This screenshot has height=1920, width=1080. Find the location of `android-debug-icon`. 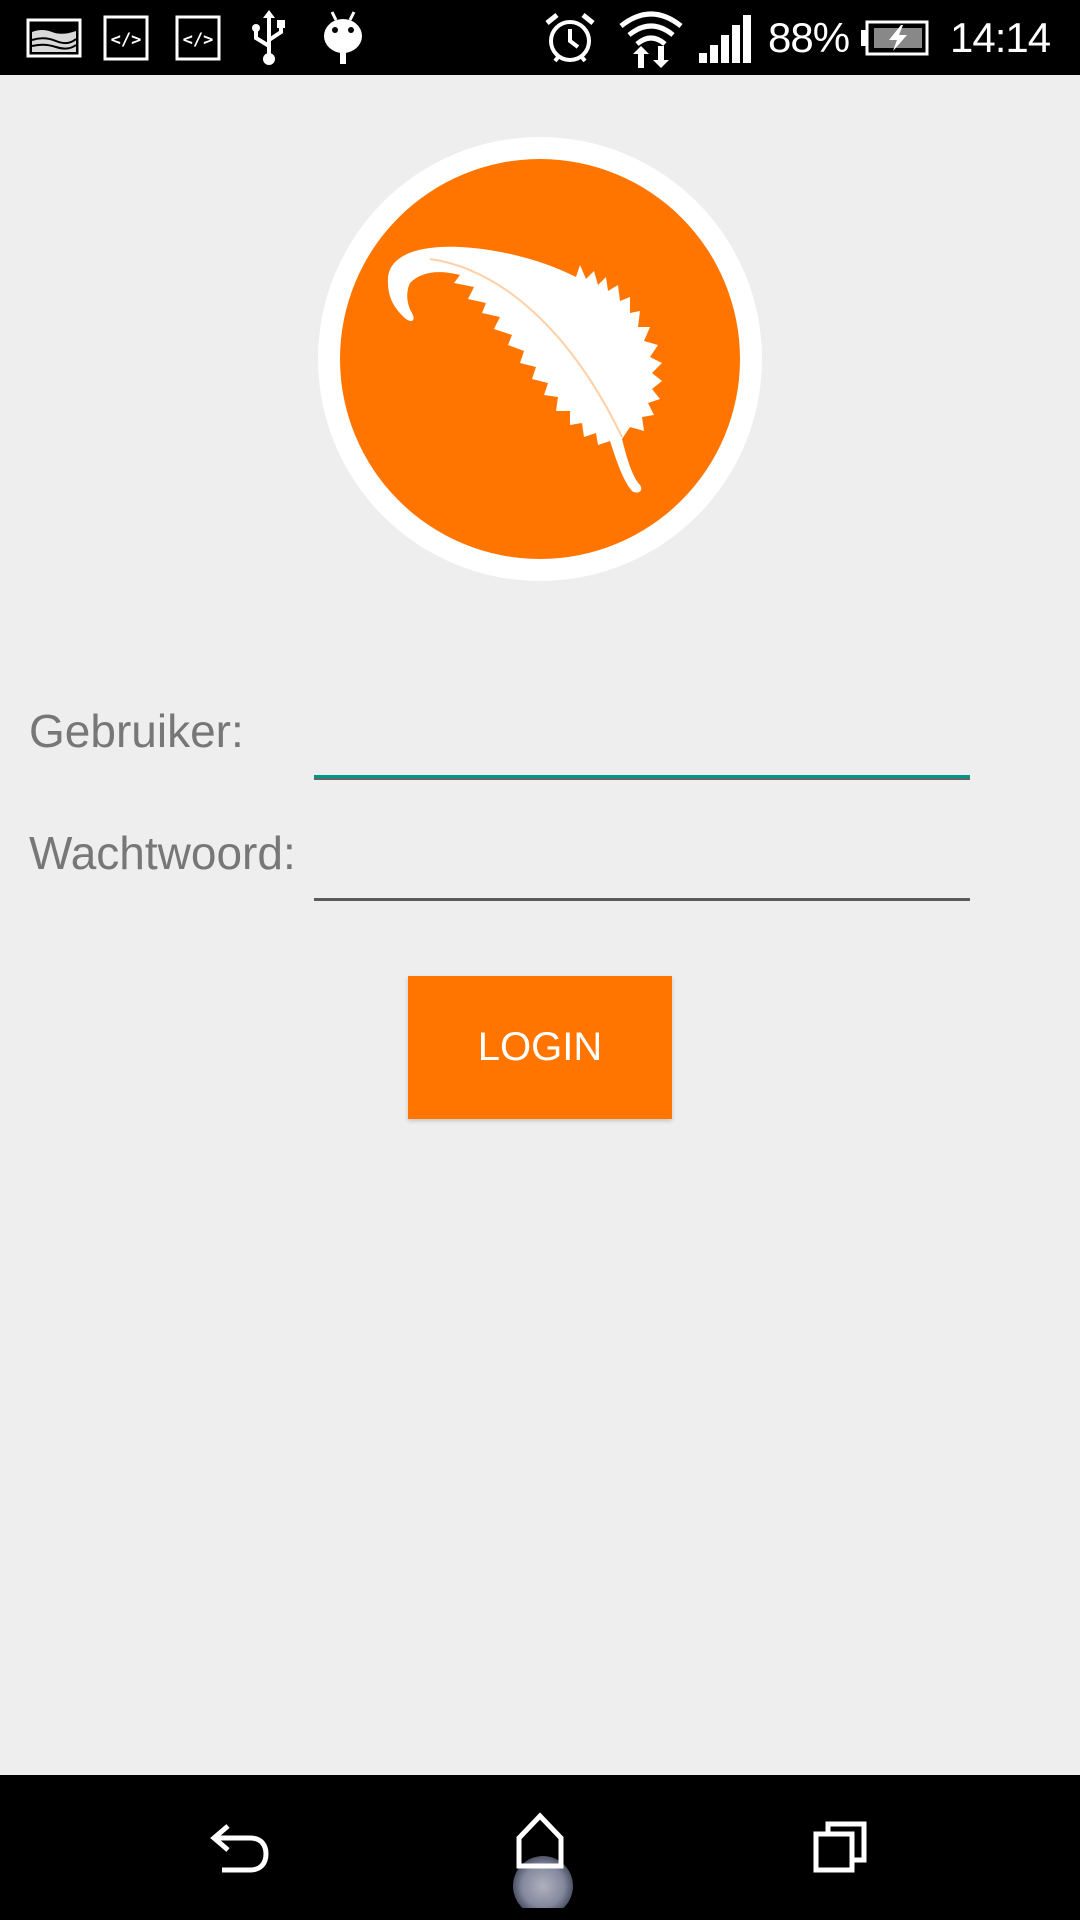

android-debug-icon is located at coordinates (343, 38).